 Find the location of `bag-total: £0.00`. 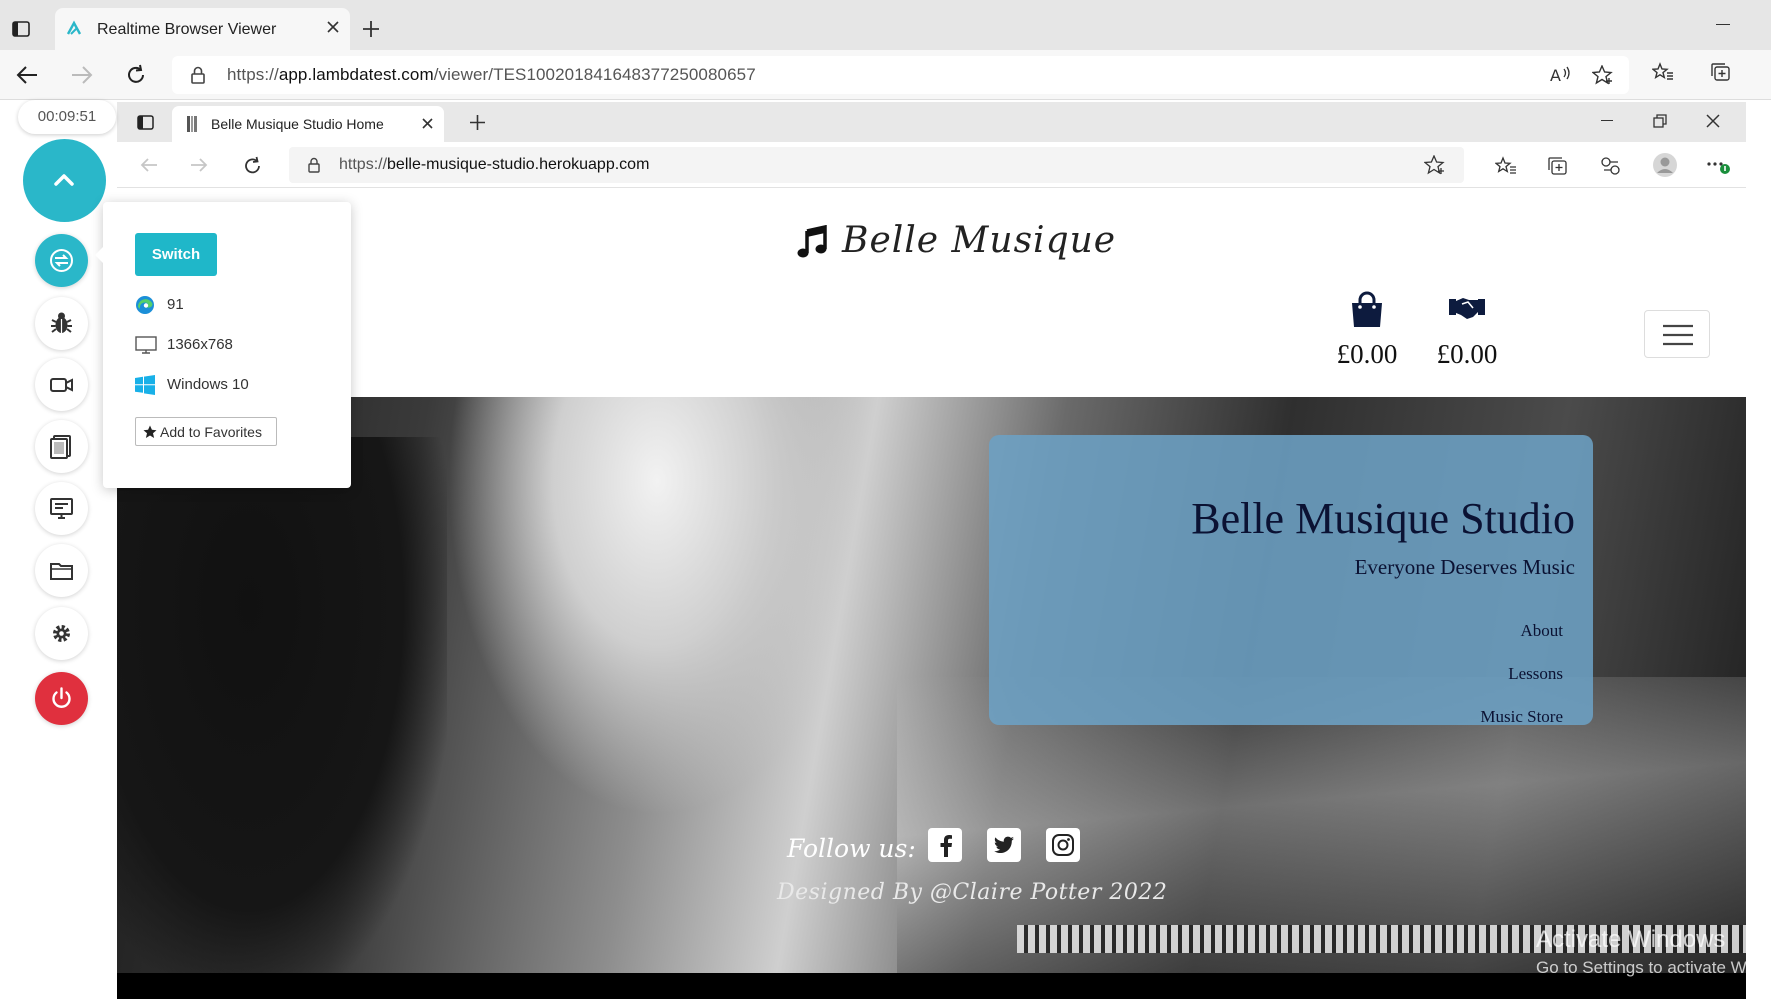

bag-total: £0.00 is located at coordinates (1367, 354).